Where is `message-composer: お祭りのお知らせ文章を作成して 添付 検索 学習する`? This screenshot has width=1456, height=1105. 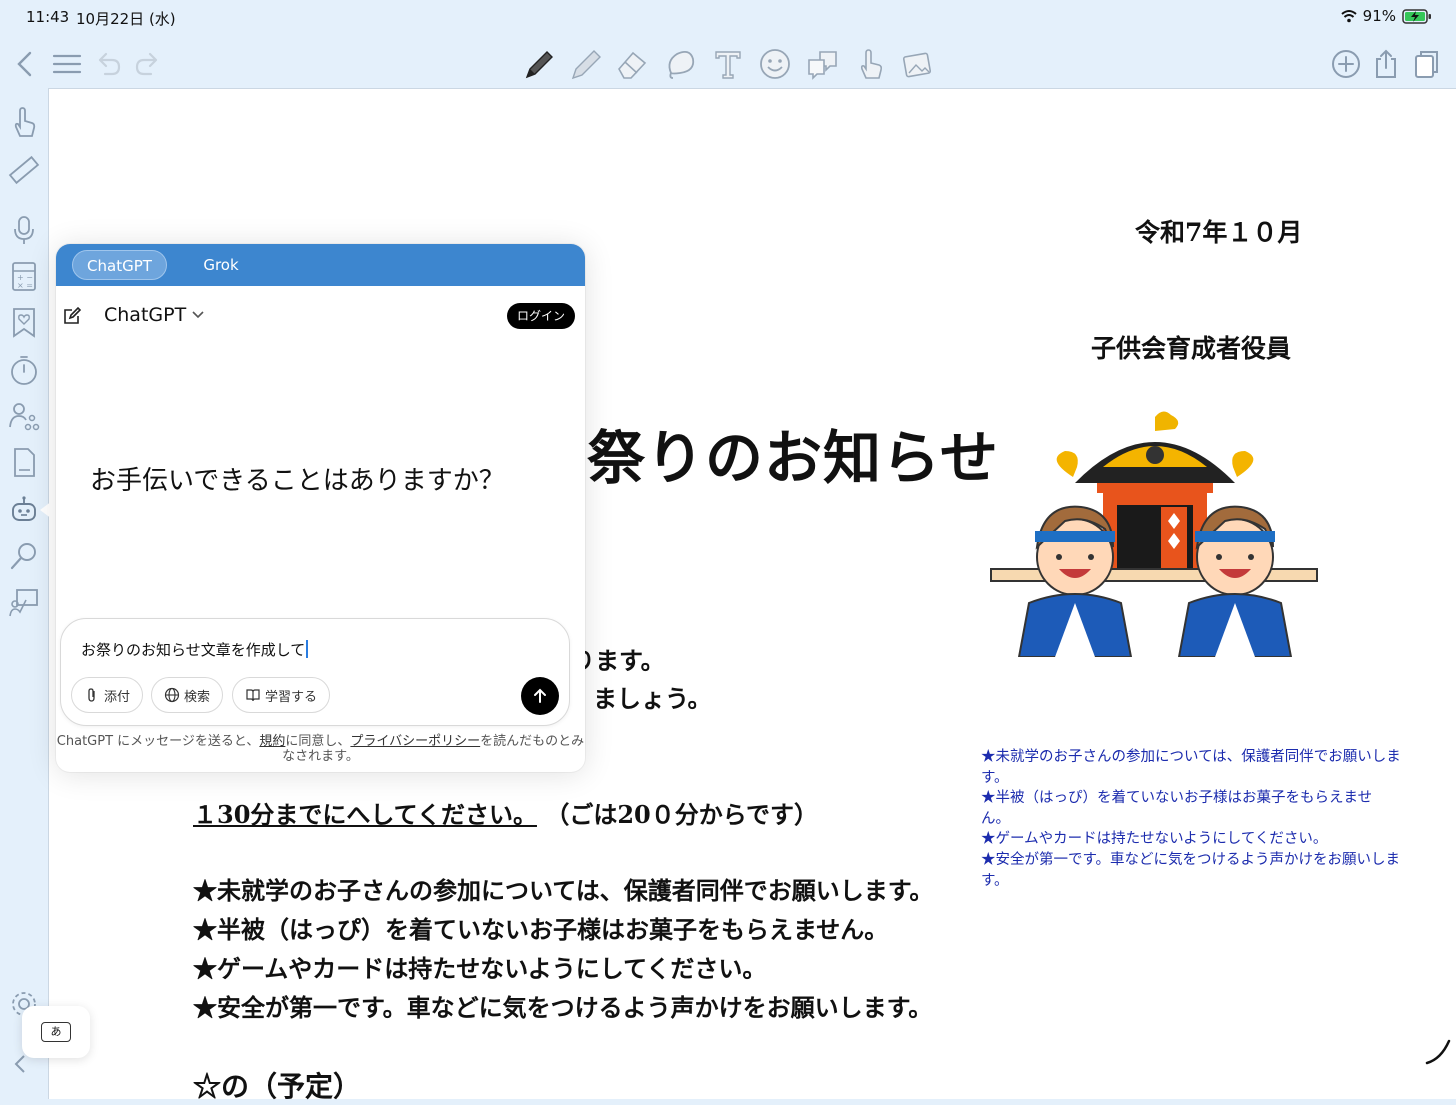 message-composer: お祭りのお知らせ文章を作成して 添付 検索 学習する is located at coordinates (315, 672).